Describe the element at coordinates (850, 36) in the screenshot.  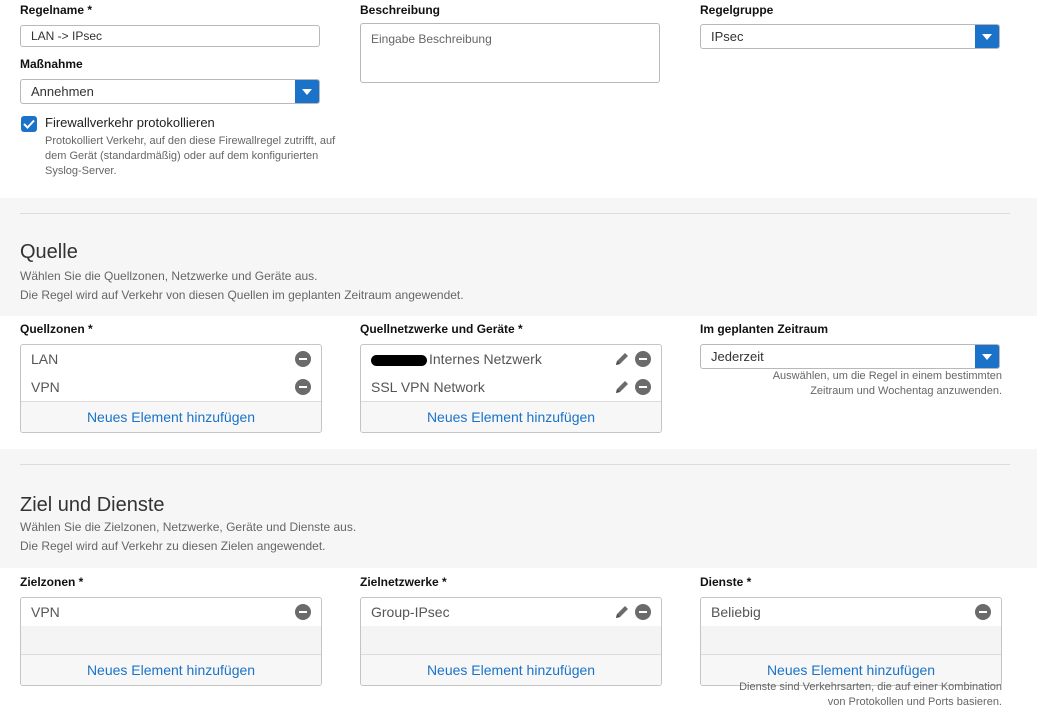
I see `rule-group-select: IPsec` at that location.